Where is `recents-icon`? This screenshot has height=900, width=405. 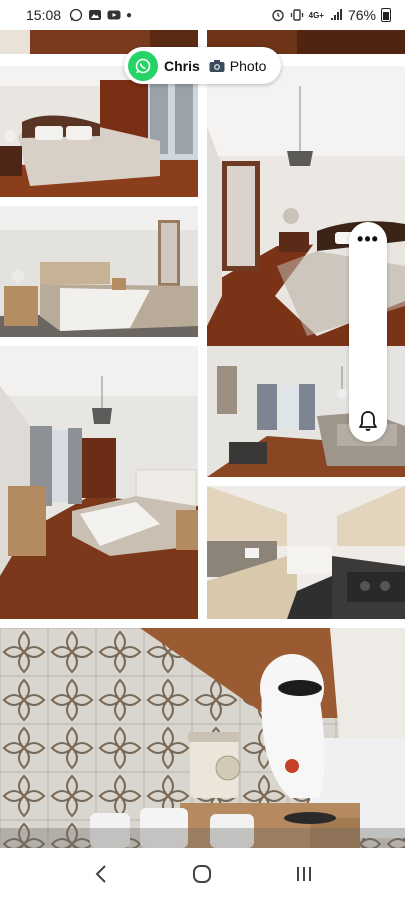 recents-icon is located at coordinates (304, 874).